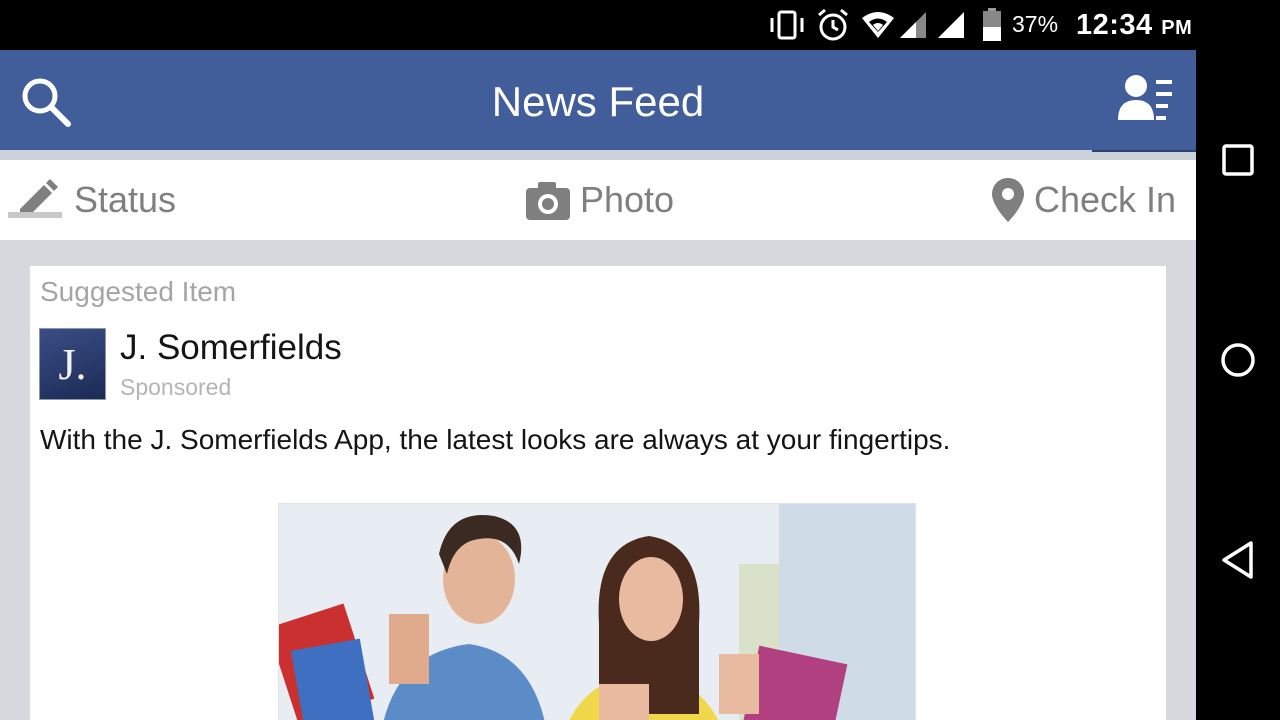  I want to click on page-title: News Feed, so click(598, 101).